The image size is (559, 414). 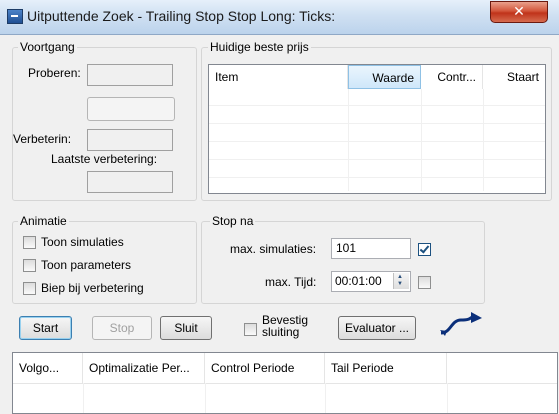 I want to click on improve-label: Verbeterin:, so click(x=42, y=139).